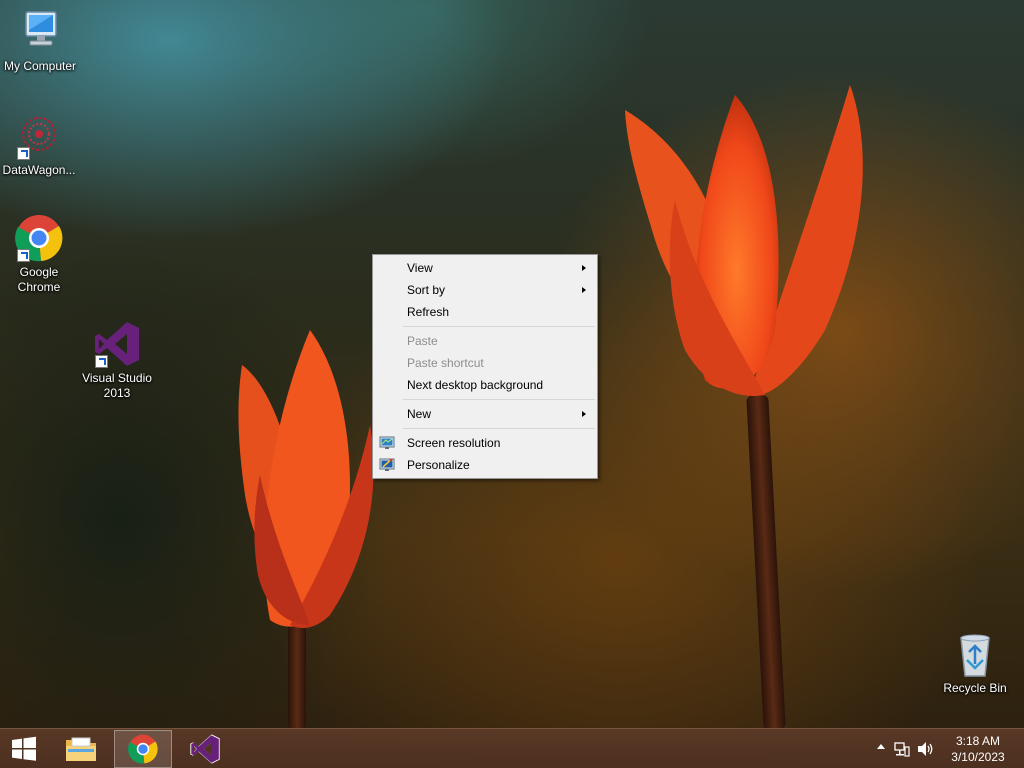 The width and height of the screenshot is (1024, 768). Describe the element at coordinates (485, 465) in the screenshot. I see `menu-item-personalize: Personalize` at that location.